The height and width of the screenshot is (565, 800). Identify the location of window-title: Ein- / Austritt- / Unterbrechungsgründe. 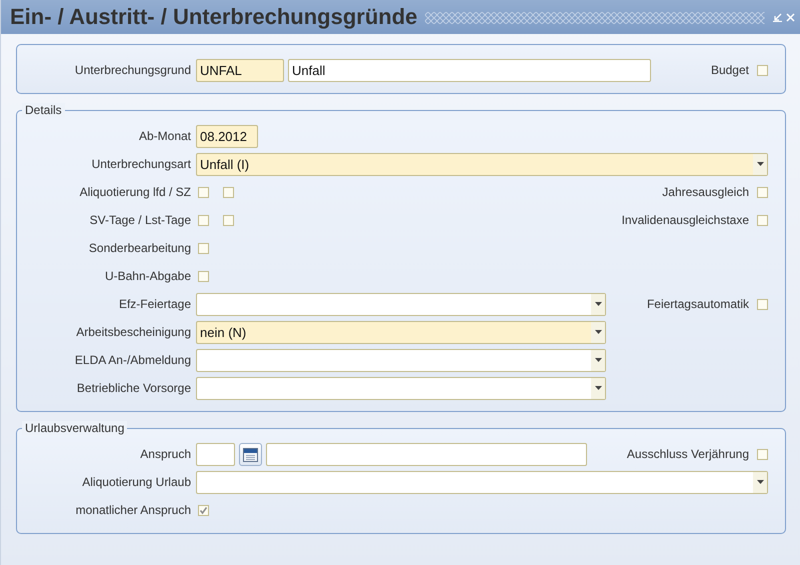
(214, 17).